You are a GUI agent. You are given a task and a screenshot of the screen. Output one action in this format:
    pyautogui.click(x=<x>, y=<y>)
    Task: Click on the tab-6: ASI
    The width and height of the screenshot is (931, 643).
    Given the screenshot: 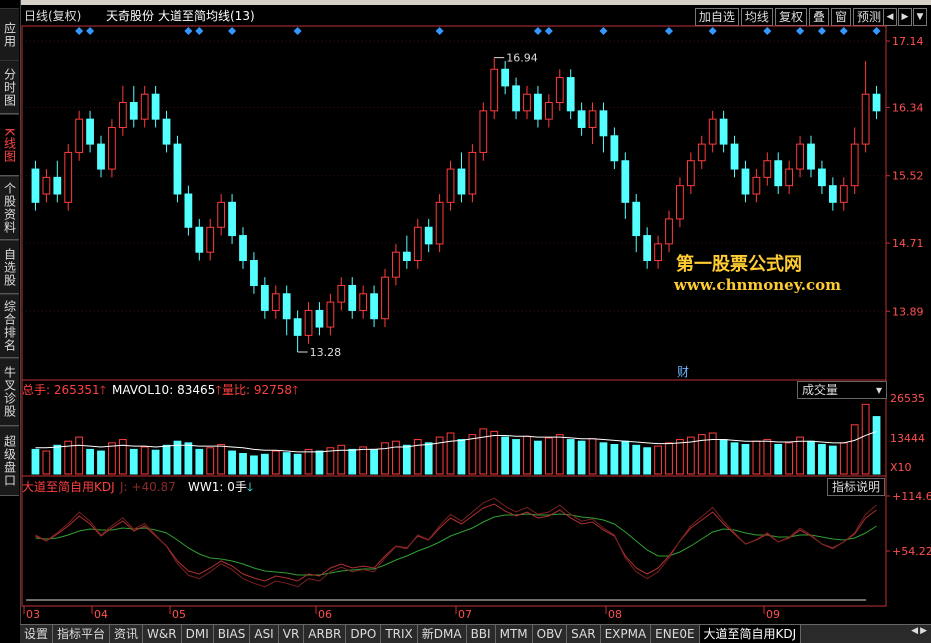 What is the action you would take?
    pyautogui.click(x=264, y=634)
    